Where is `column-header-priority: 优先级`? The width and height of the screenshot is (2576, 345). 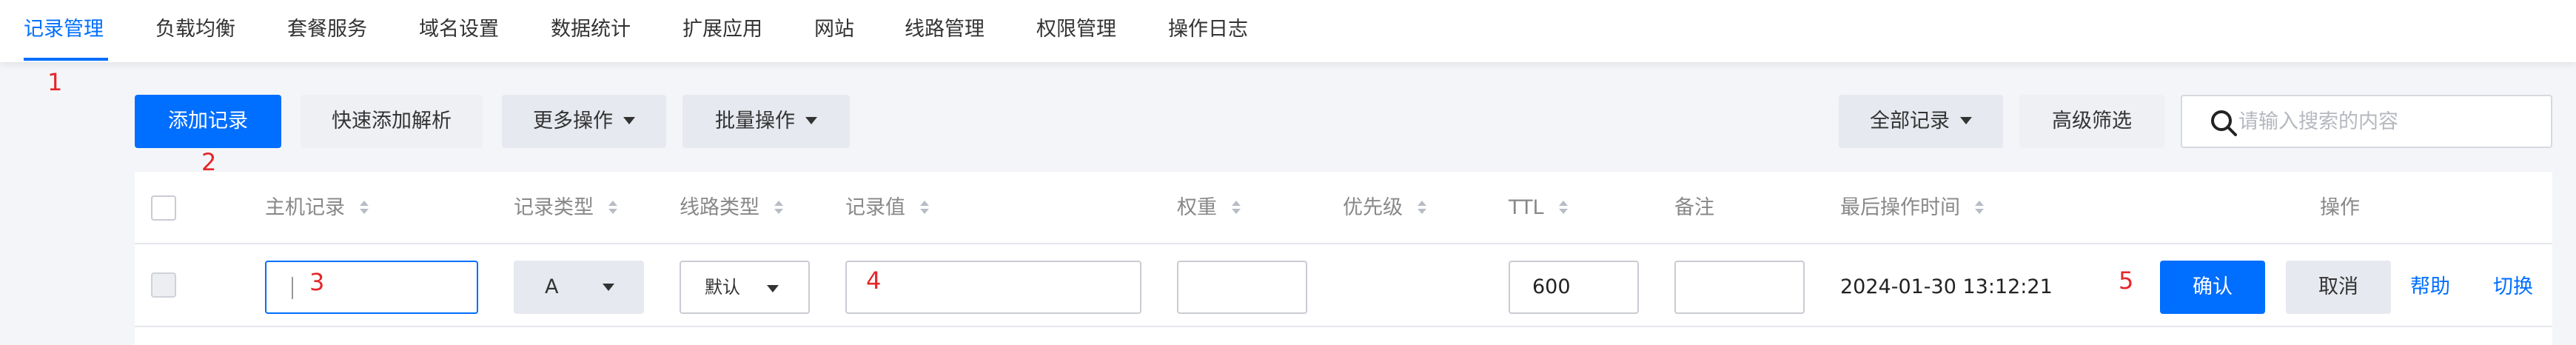
column-header-priority: 优先级 is located at coordinates (1384, 208).